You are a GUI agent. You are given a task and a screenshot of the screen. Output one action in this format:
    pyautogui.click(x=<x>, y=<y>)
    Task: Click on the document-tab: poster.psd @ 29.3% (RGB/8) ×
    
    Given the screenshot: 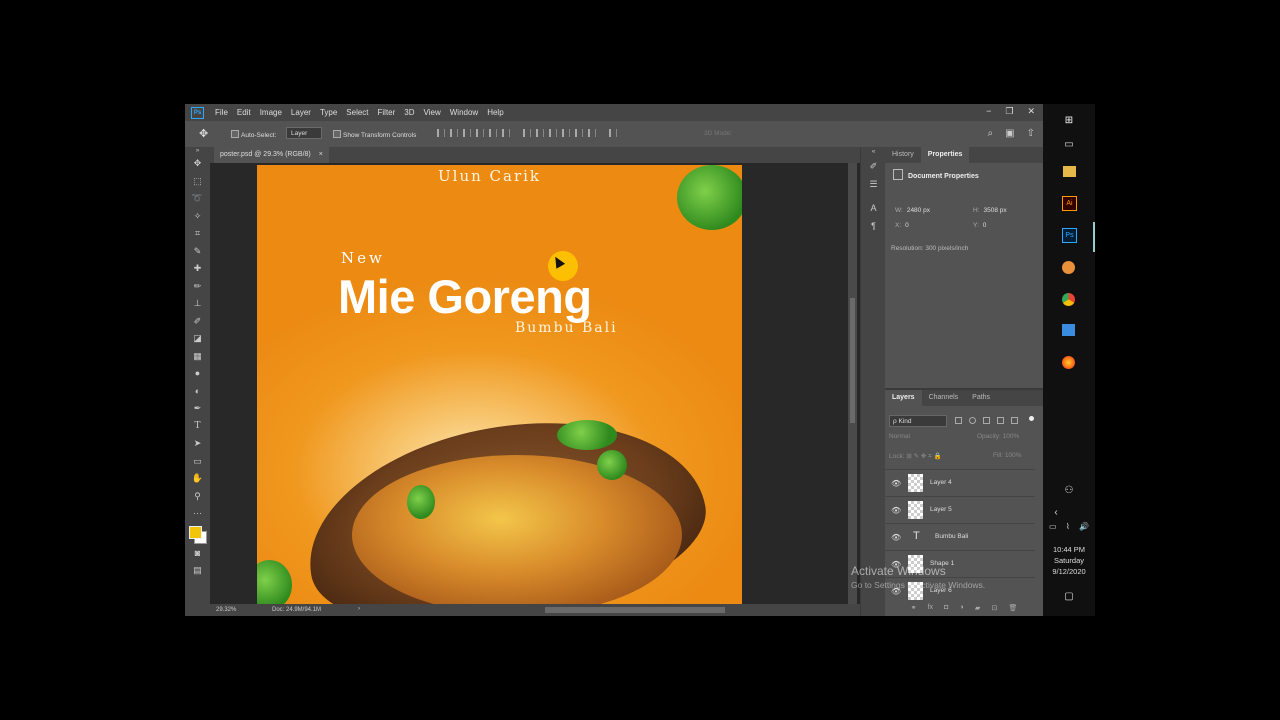 What is the action you would take?
    pyautogui.click(x=271, y=155)
    